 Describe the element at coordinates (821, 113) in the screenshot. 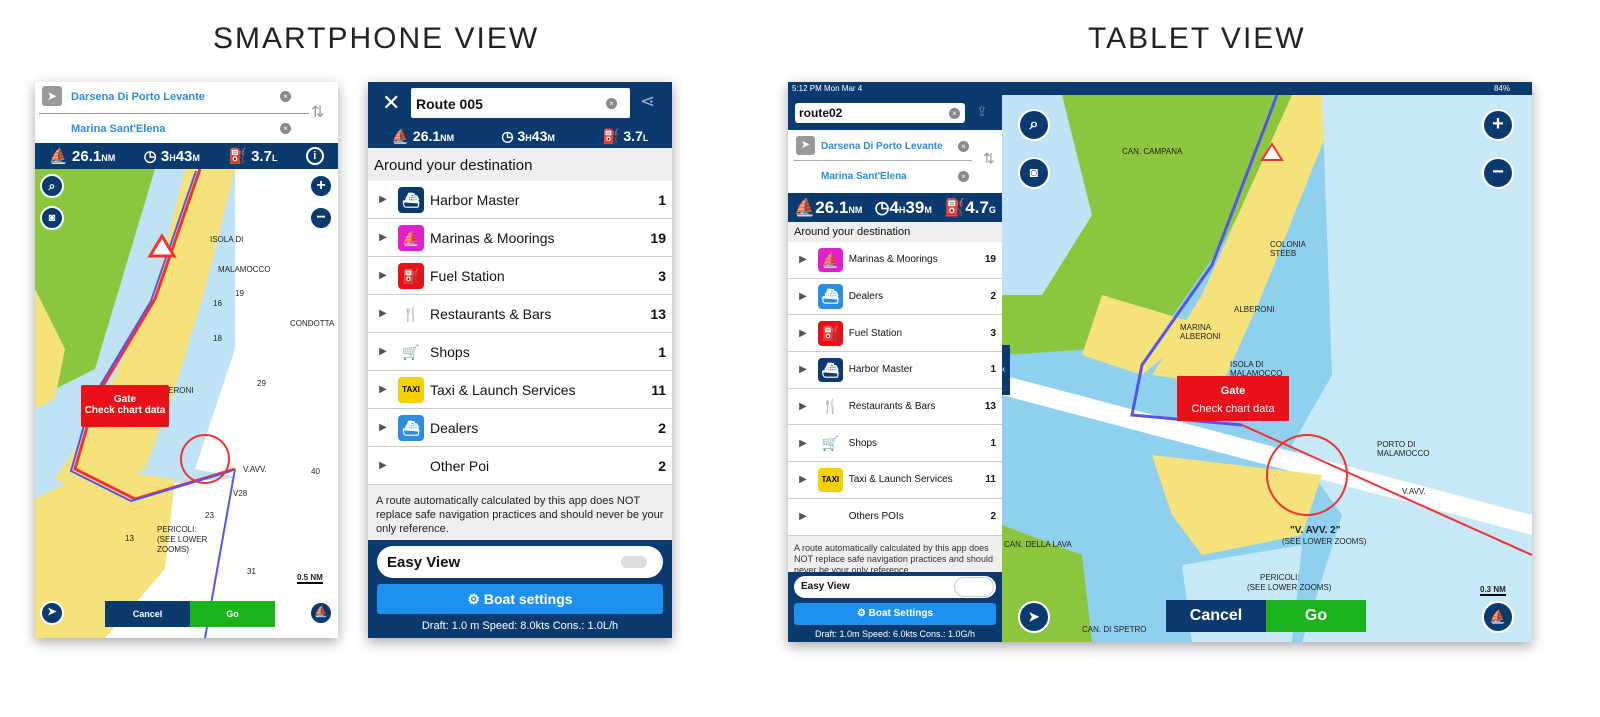

I see `route-name: route02` at that location.